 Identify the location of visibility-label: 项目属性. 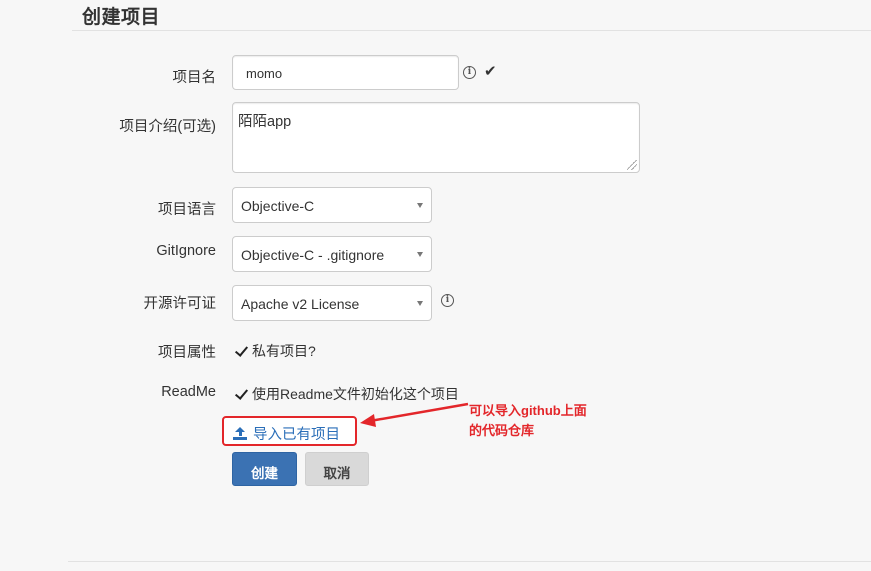
(187, 353).